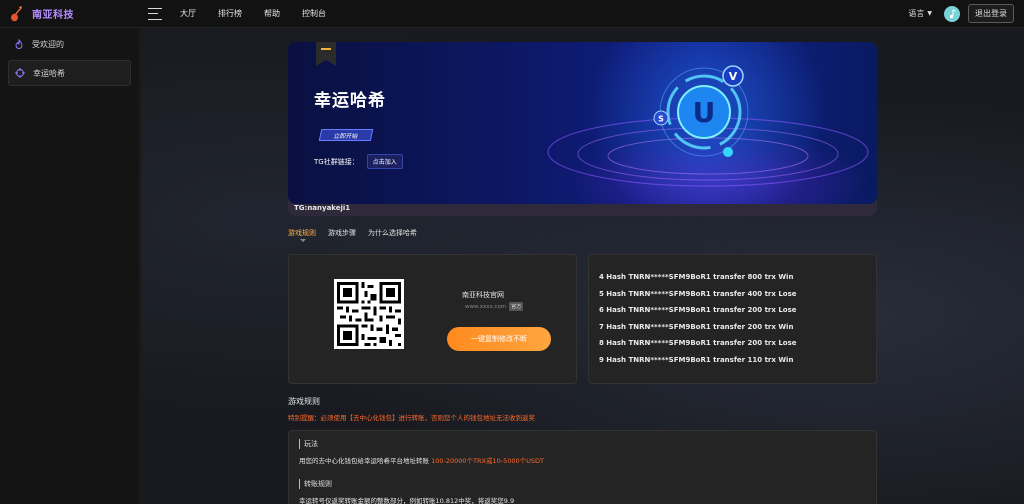 Image resolution: width=1024 pixels, height=504 pixels. Describe the element at coordinates (230, 13) in the screenshot. I see `nav-leaderboard: 排行榜` at that location.